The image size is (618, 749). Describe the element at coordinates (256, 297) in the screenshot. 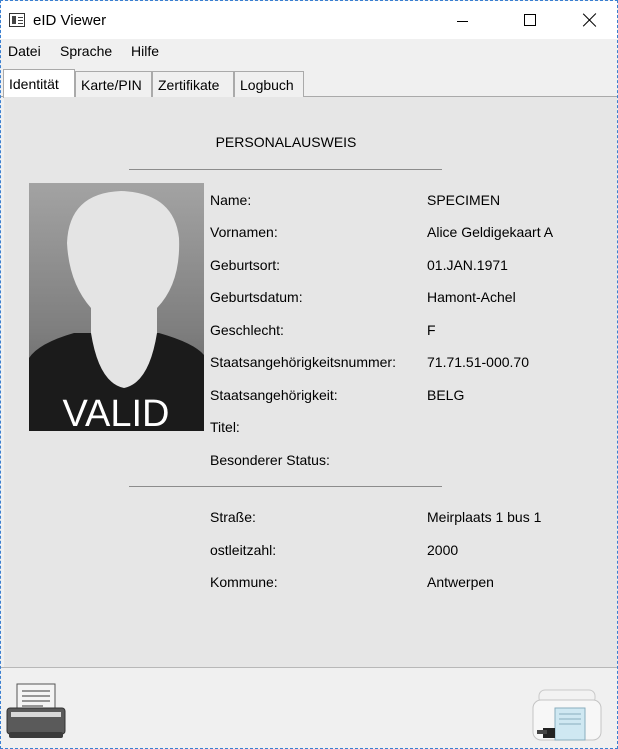

I see `label-geburtsdatum: Geburtsdatum:` at that location.